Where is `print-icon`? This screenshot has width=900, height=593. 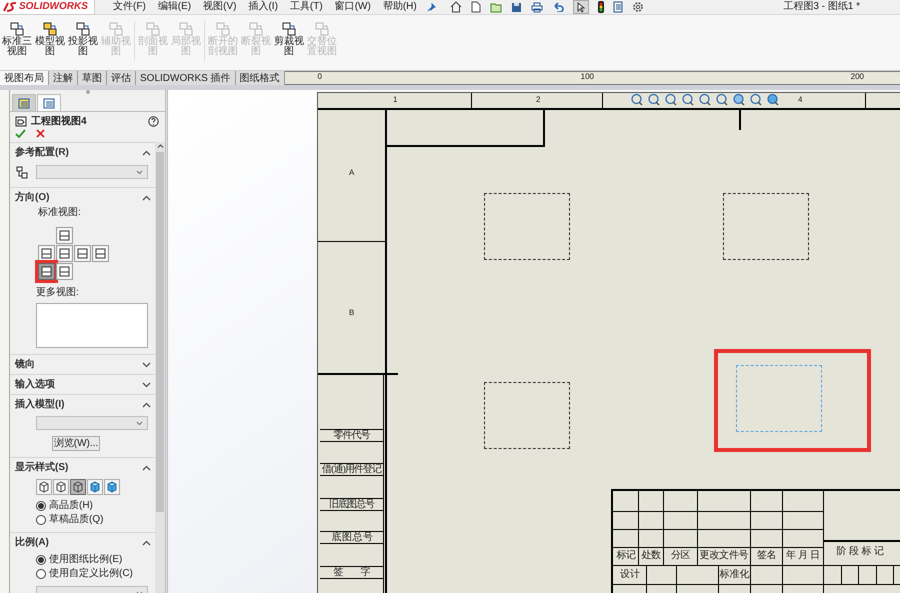 print-icon is located at coordinates (536, 7).